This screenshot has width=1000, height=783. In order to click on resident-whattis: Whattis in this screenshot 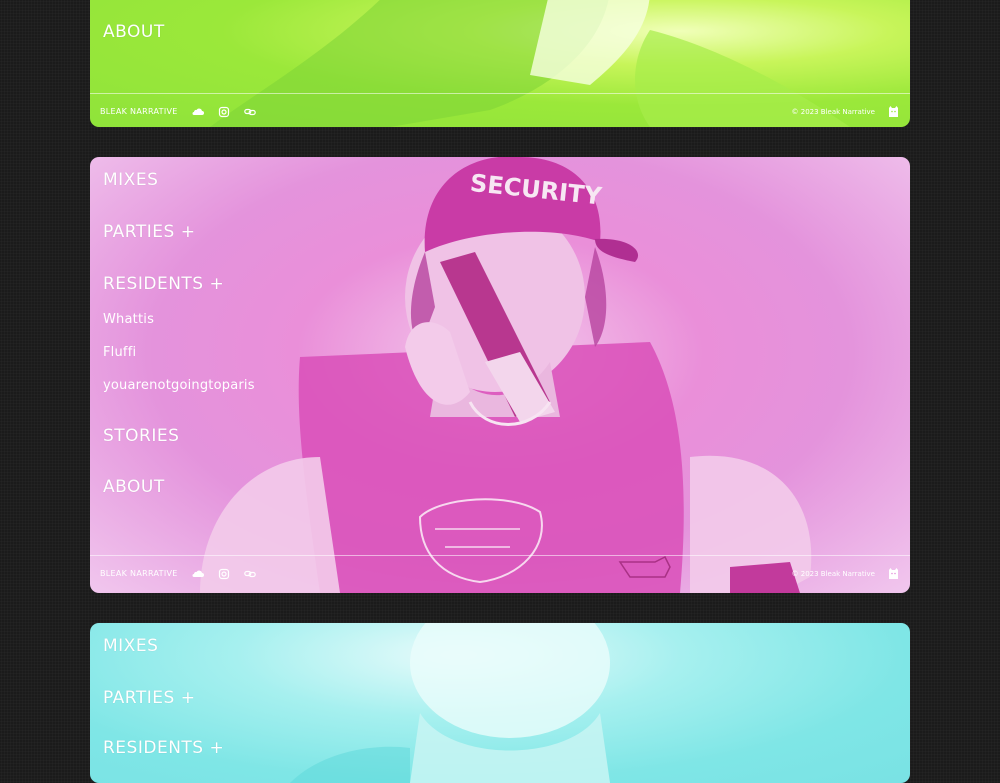, I will do `click(128, 319)`.